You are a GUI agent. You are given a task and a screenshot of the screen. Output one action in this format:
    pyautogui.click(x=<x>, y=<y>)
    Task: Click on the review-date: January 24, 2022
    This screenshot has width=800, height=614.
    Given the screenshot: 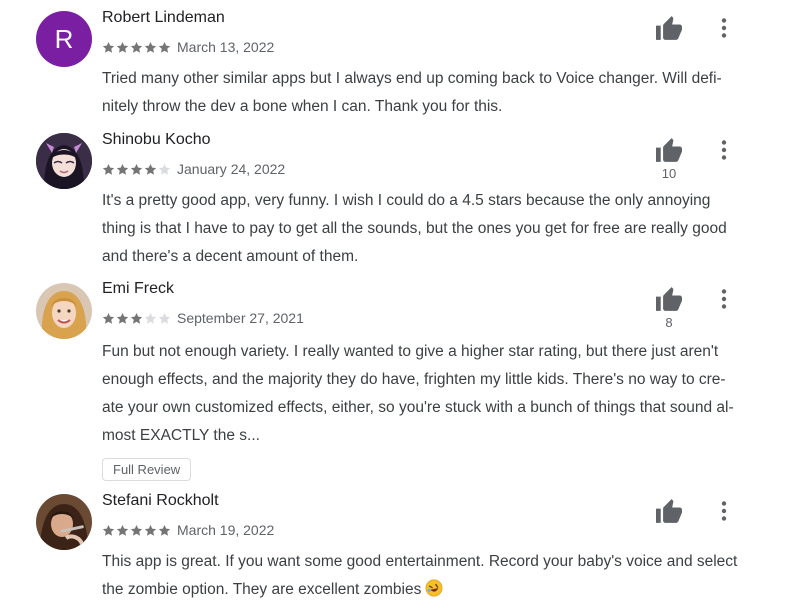 What is the action you would take?
    pyautogui.click(x=231, y=169)
    